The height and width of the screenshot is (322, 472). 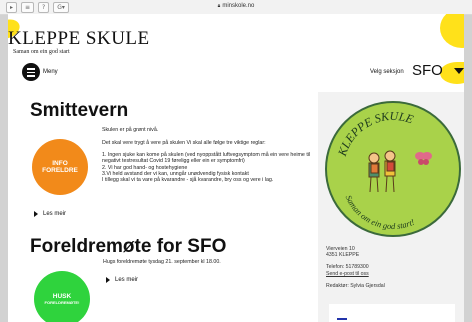 I want to click on browser-toolbar: ▸ ≡ ? G▾ 🔒︎ minskole.no, so click(x=236, y=7).